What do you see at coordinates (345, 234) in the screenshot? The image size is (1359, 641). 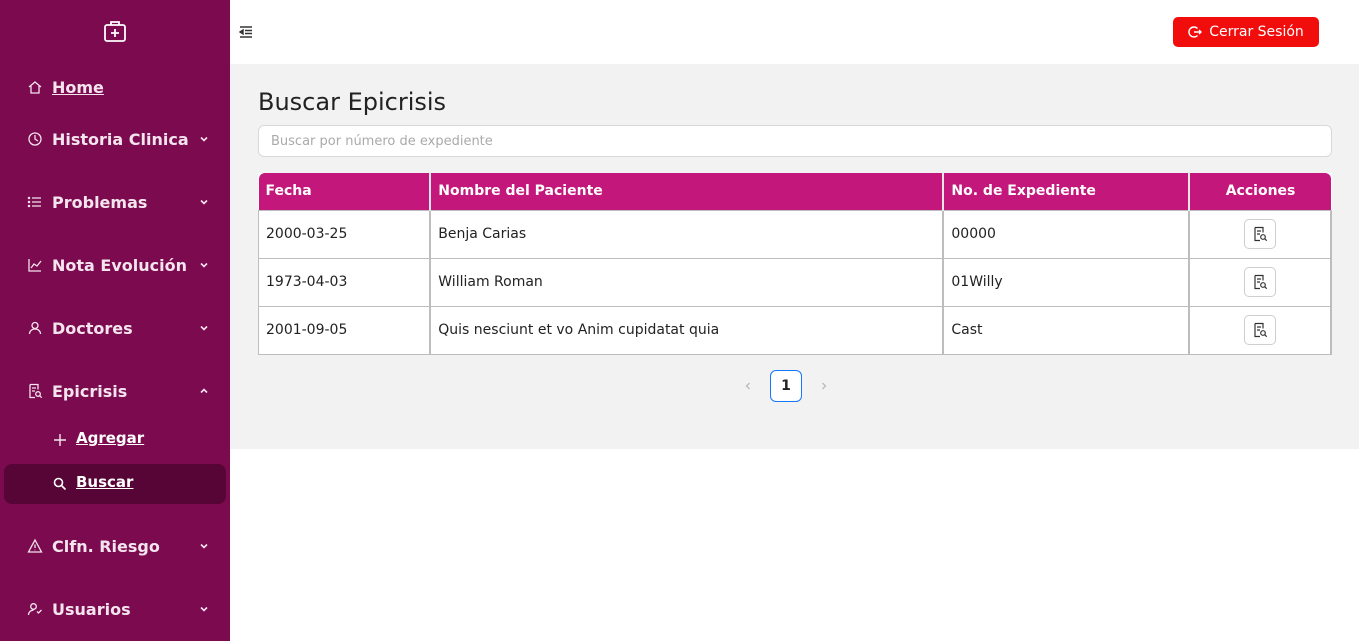 I see `cell-fecha: 2000-03-25` at bounding box center [345, 234].